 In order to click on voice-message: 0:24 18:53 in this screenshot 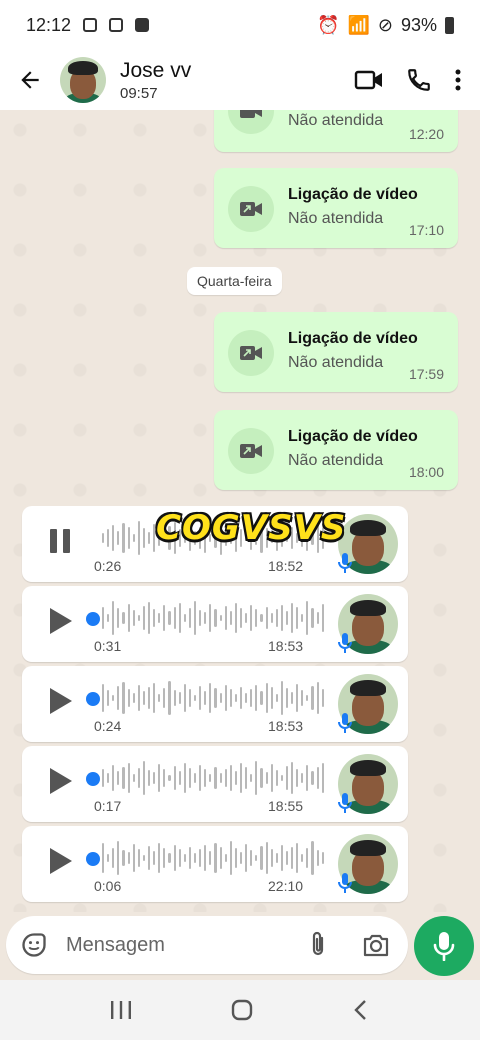, I will do `click(215, 704)`.